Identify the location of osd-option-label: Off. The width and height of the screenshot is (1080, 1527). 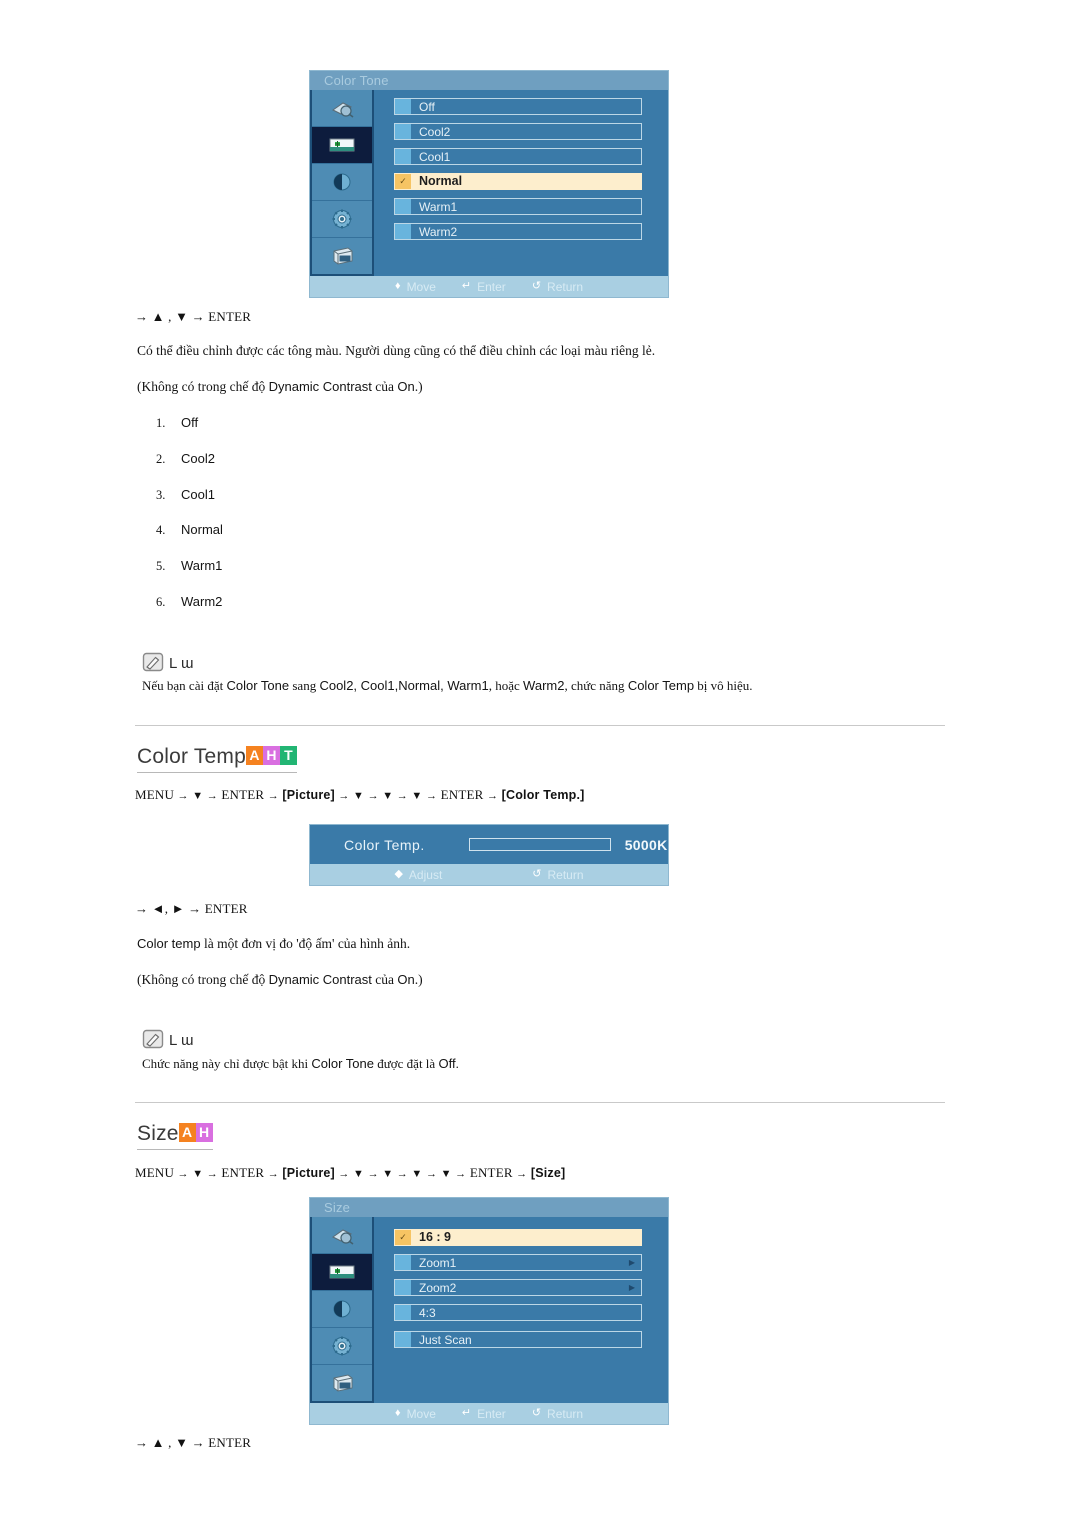
(427, 106).